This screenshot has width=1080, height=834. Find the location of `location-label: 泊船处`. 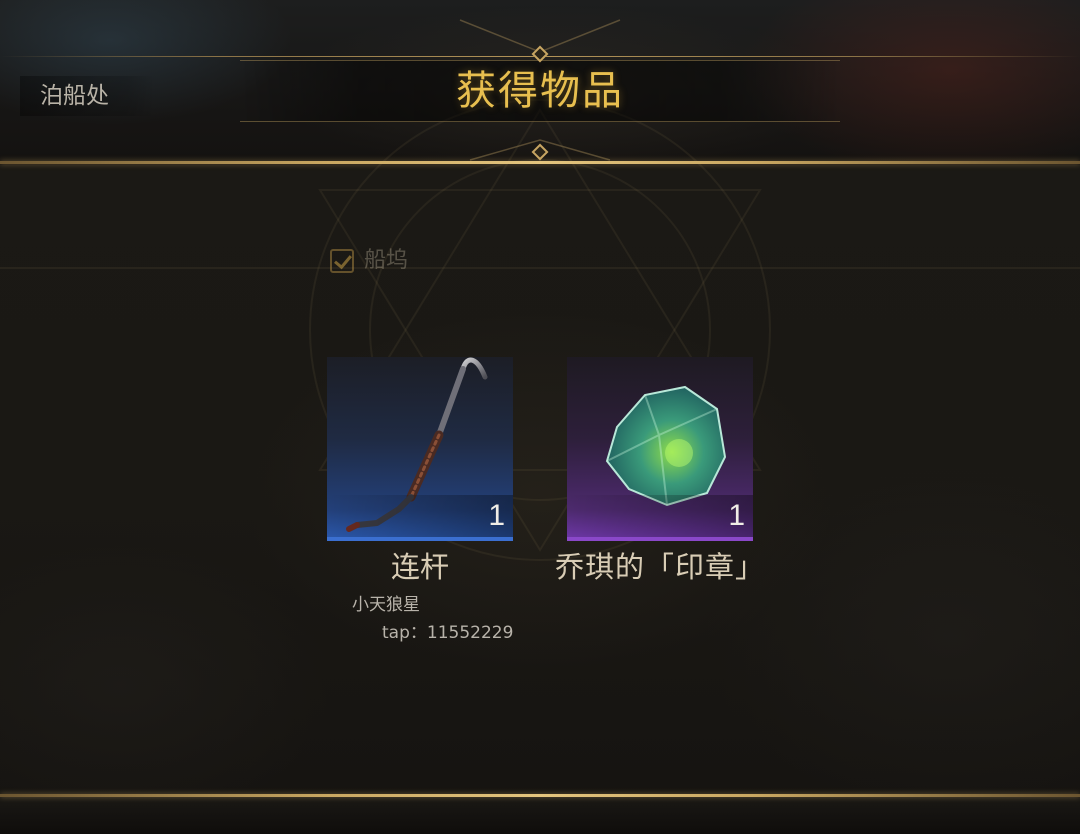

location-label: 泊船处 is located at coordinates (87, 96).